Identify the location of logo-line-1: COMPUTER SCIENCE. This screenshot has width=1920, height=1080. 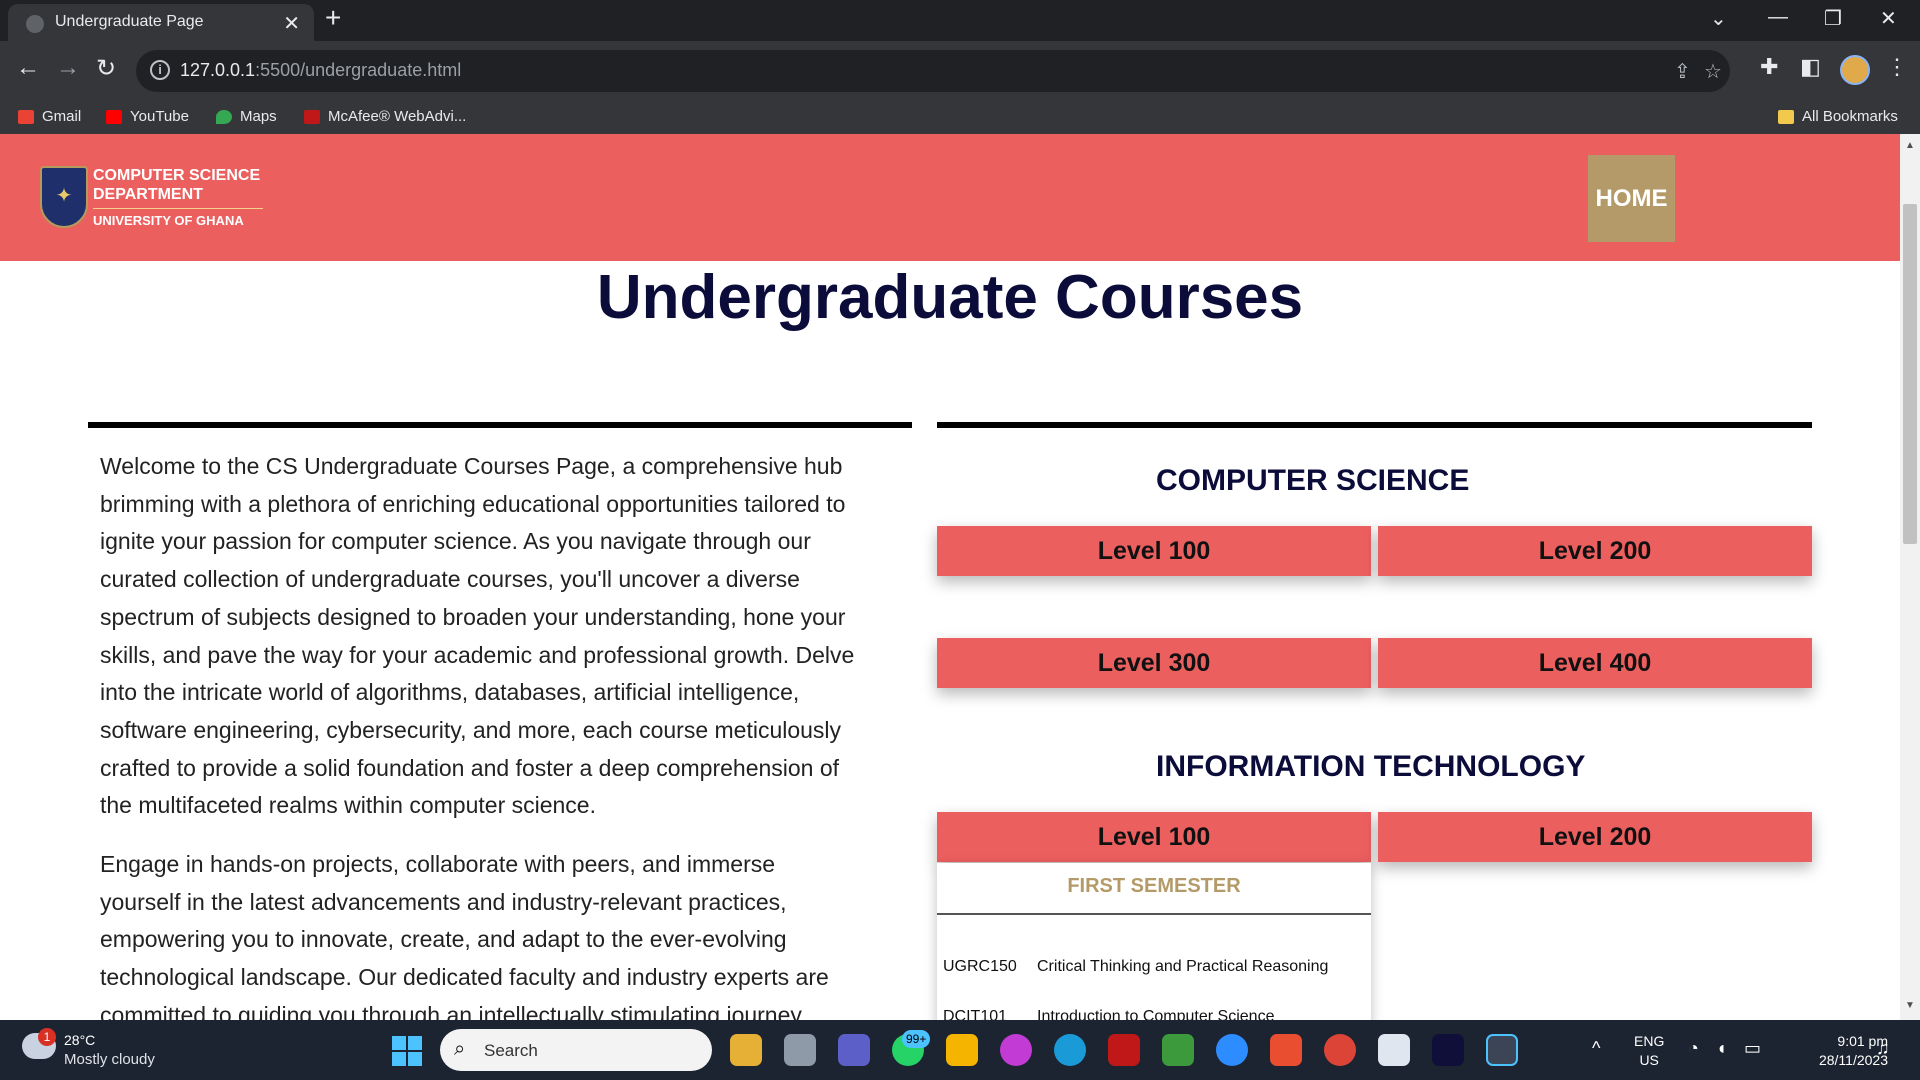
(177, 175).